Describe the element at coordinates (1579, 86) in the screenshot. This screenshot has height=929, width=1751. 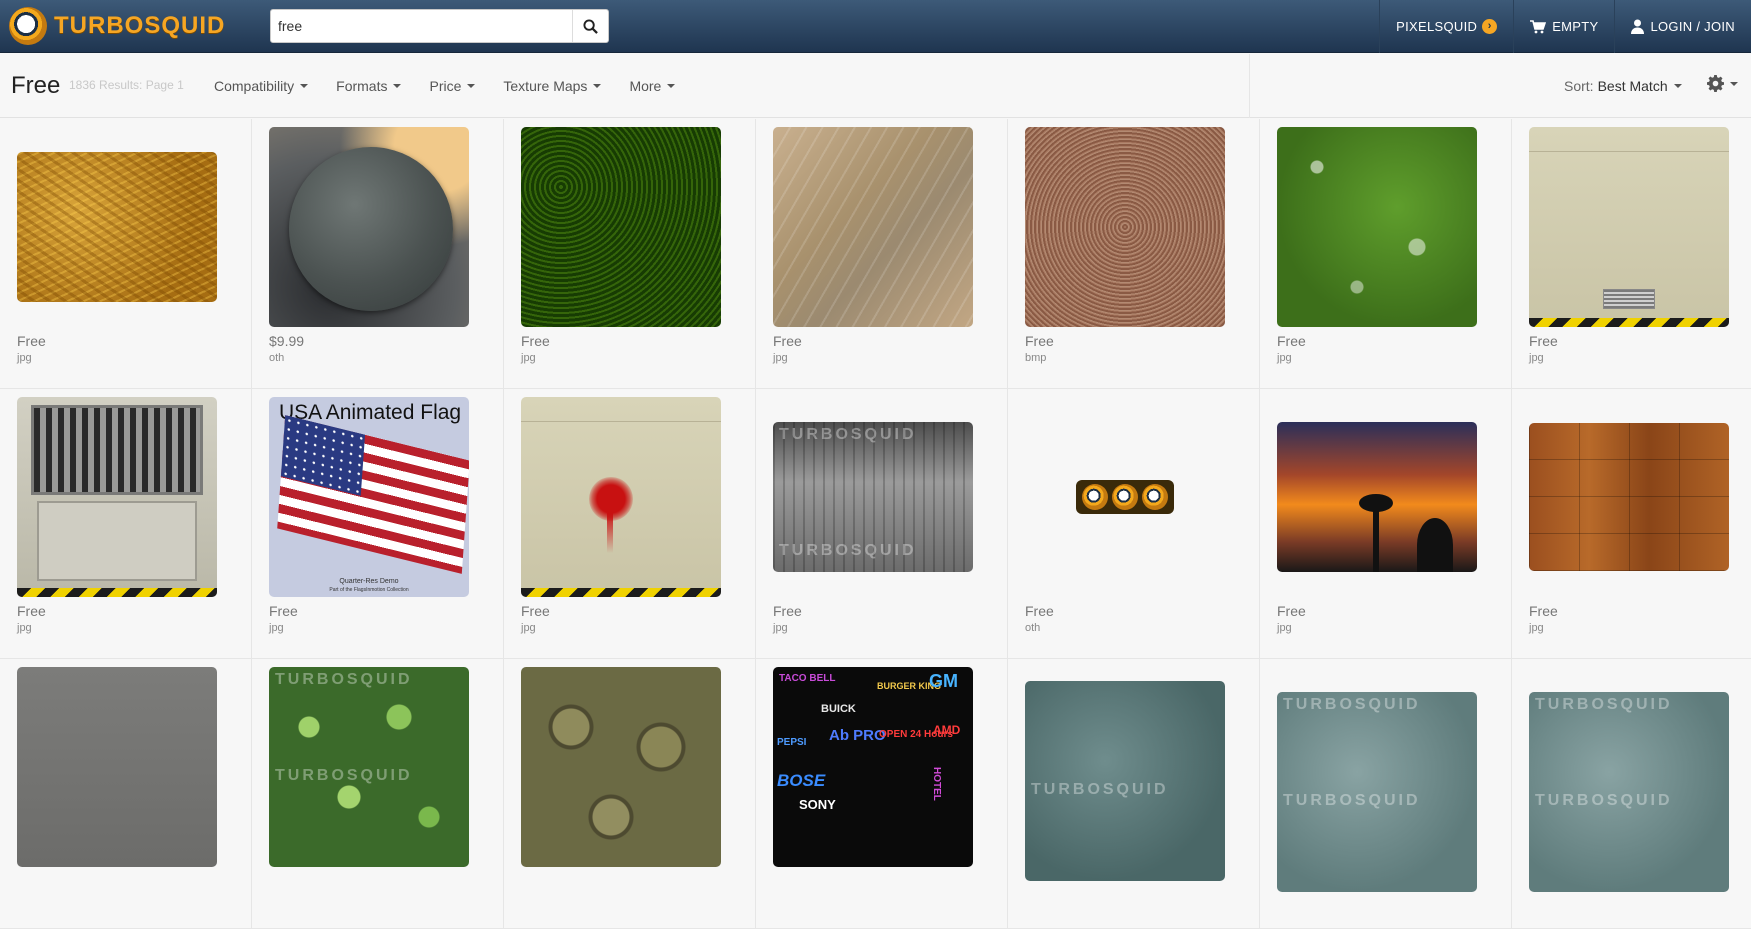
I see `sort-label: Sort:` at that location.